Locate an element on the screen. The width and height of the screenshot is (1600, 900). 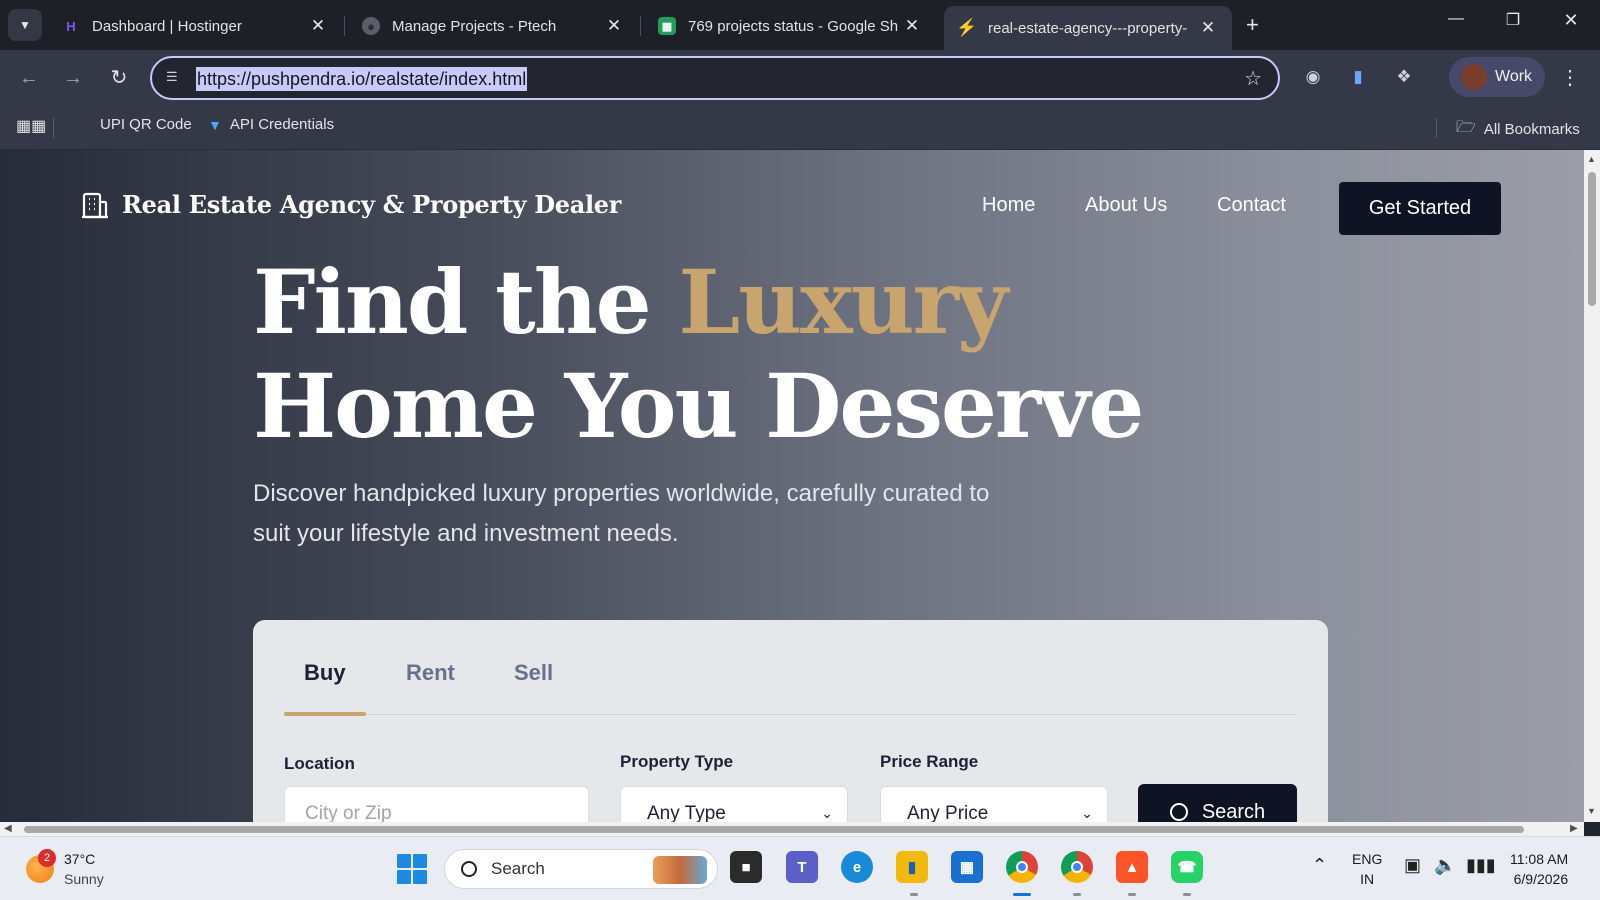
notification-badge: 2 is located at coordinates (47, 858).